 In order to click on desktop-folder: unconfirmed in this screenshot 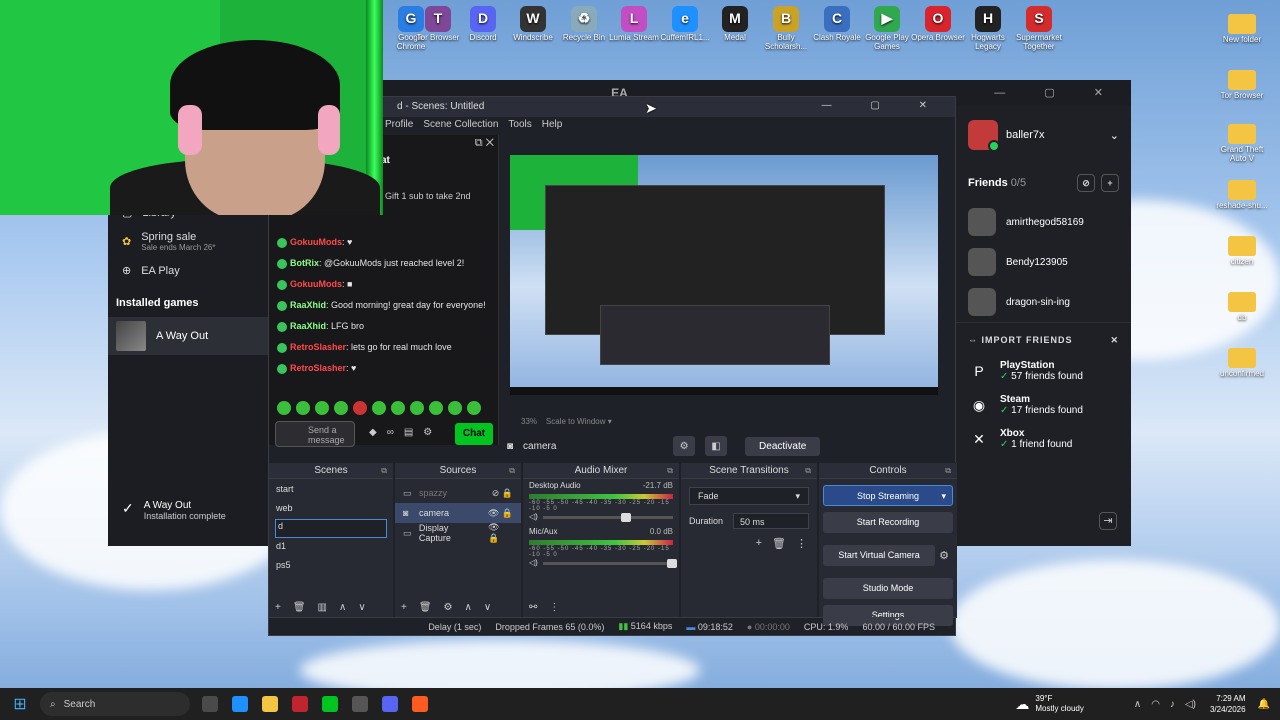, I will do `click(1242, 361)`.